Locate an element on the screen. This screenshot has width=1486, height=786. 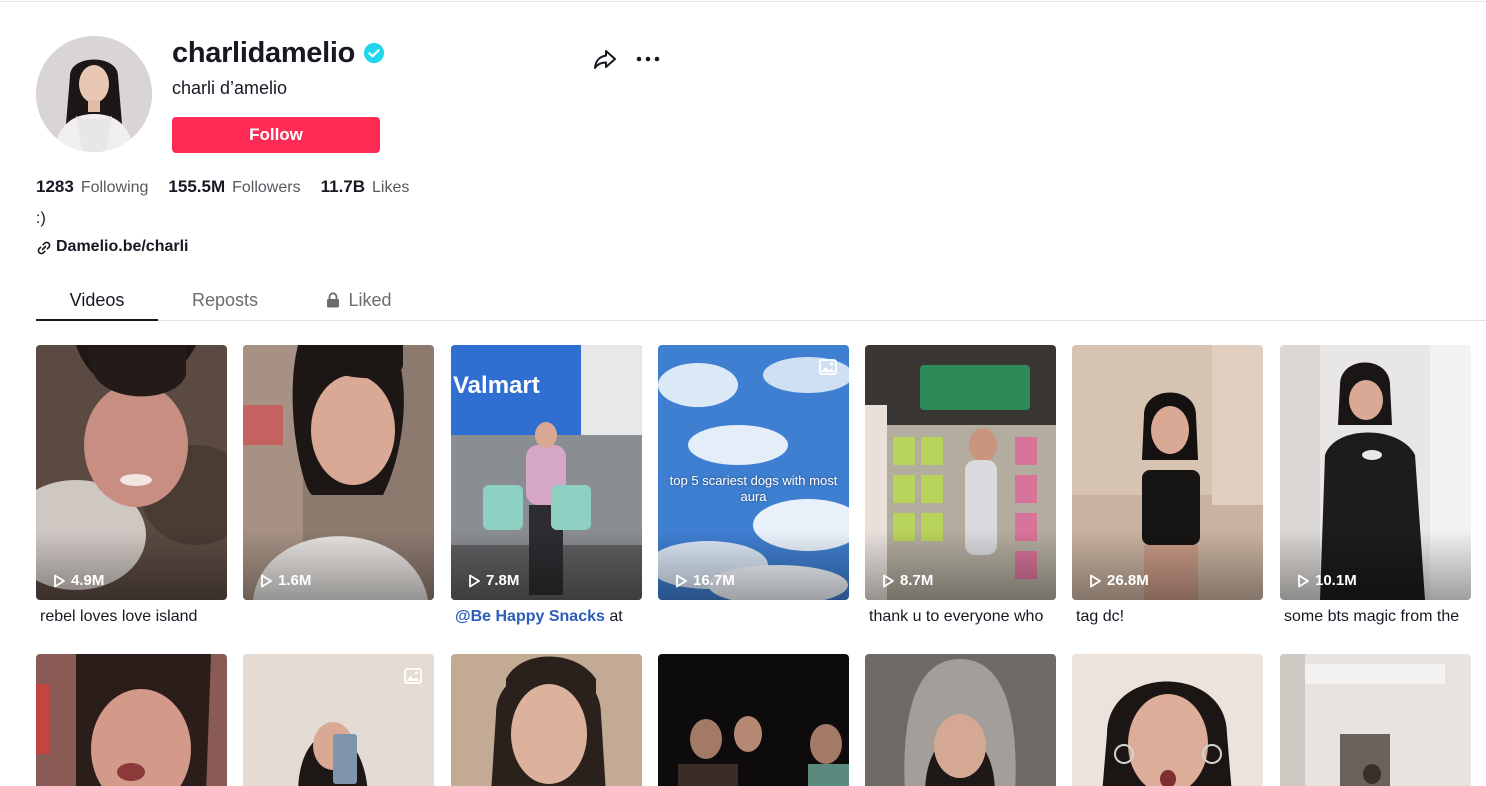
more-dots-icon is located at coordinates (648, 59).